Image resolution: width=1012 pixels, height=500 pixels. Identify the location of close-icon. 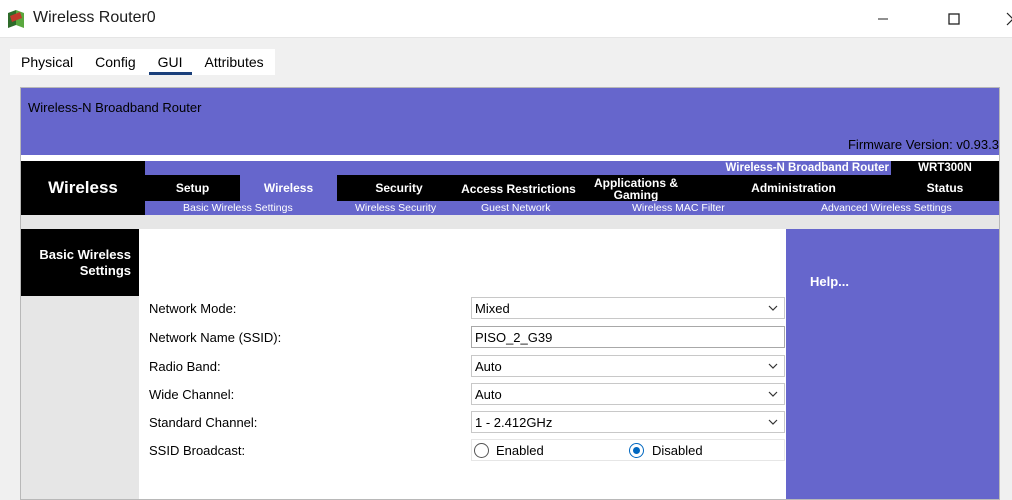
(1009, 19).